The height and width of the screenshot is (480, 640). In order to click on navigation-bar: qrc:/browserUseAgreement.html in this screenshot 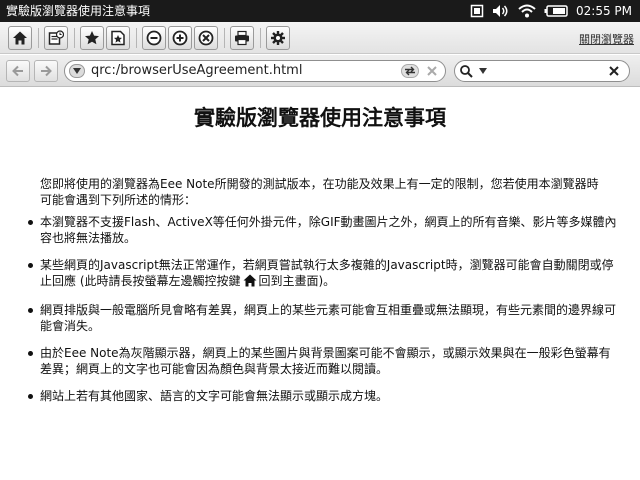, I will do `click(320, 71)`.